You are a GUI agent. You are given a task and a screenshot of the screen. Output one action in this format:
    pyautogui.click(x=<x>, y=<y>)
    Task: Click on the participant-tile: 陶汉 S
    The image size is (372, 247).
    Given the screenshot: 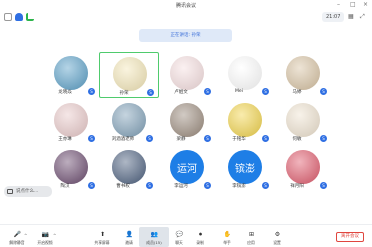 What is the action you would take?
    pyautogui.click(x=71, y=169)
    